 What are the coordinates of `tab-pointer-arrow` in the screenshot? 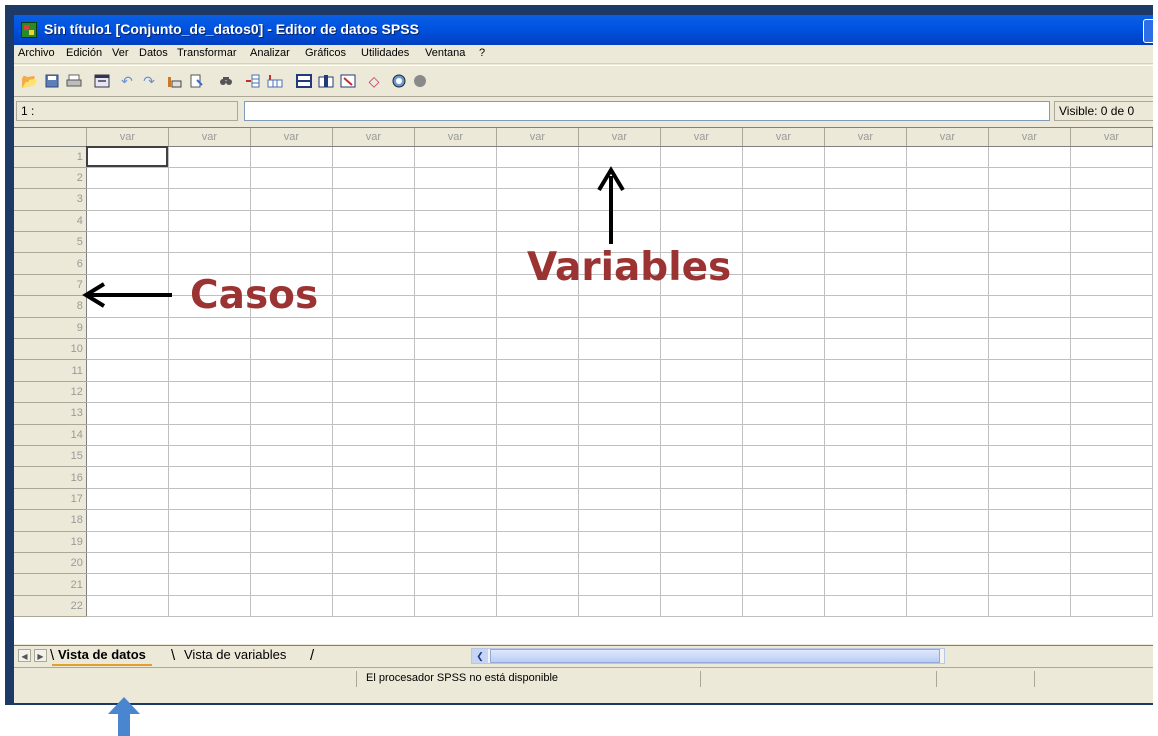 It's located at (124, 716).